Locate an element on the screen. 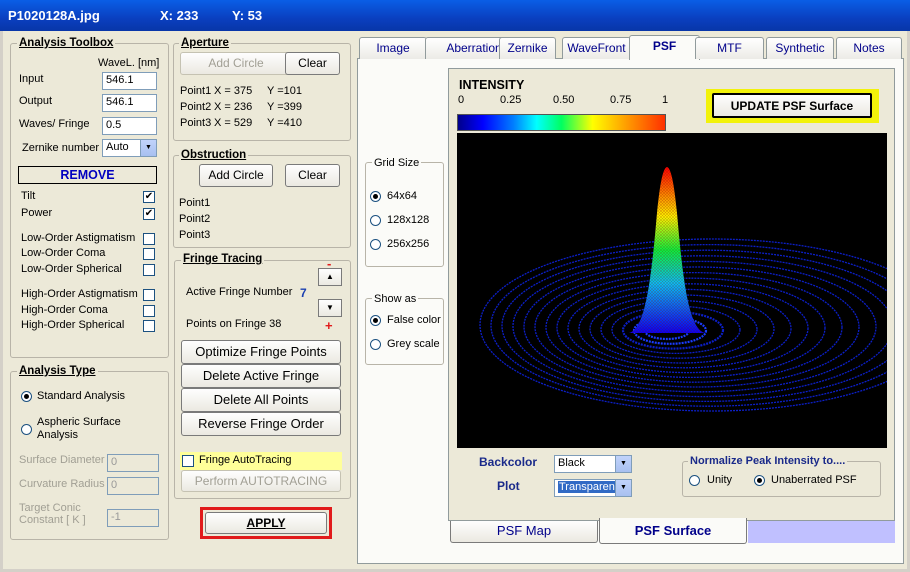  cursor-y-readout: Y: 53 is located at coordinates (247, 15).